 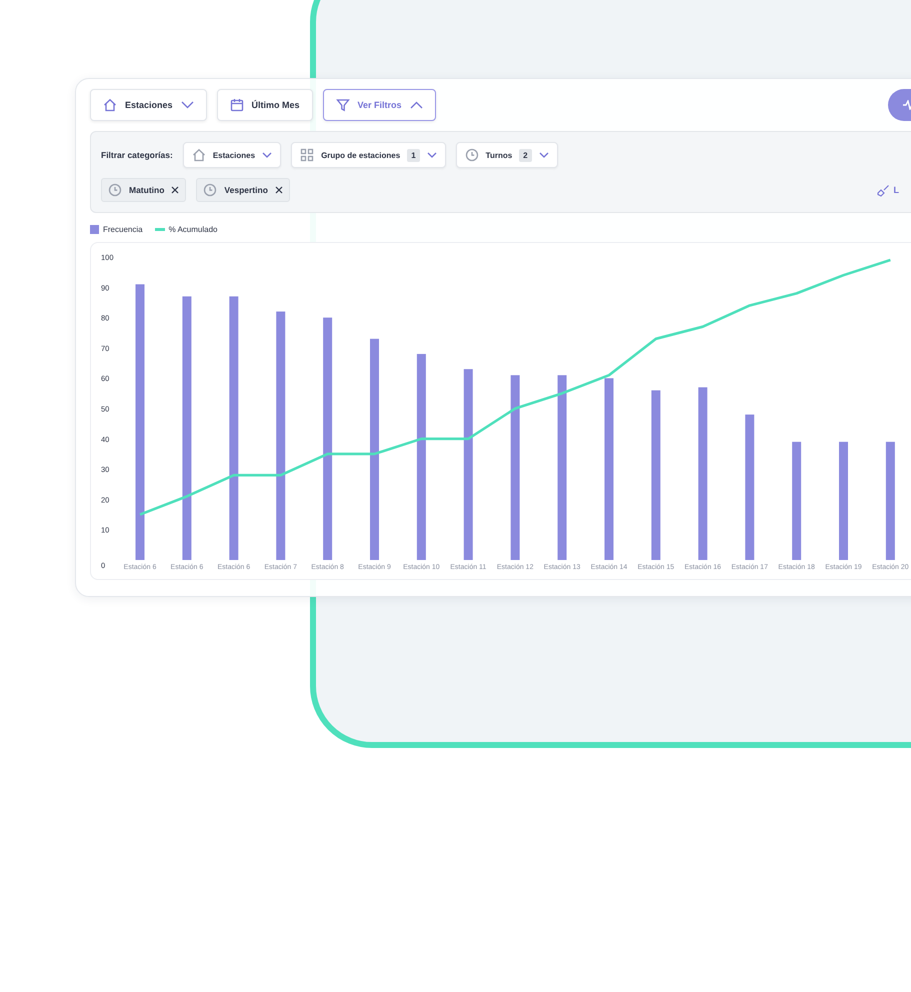 I want to click on legend-label: Frecuencia, so click(x=123, y=229).